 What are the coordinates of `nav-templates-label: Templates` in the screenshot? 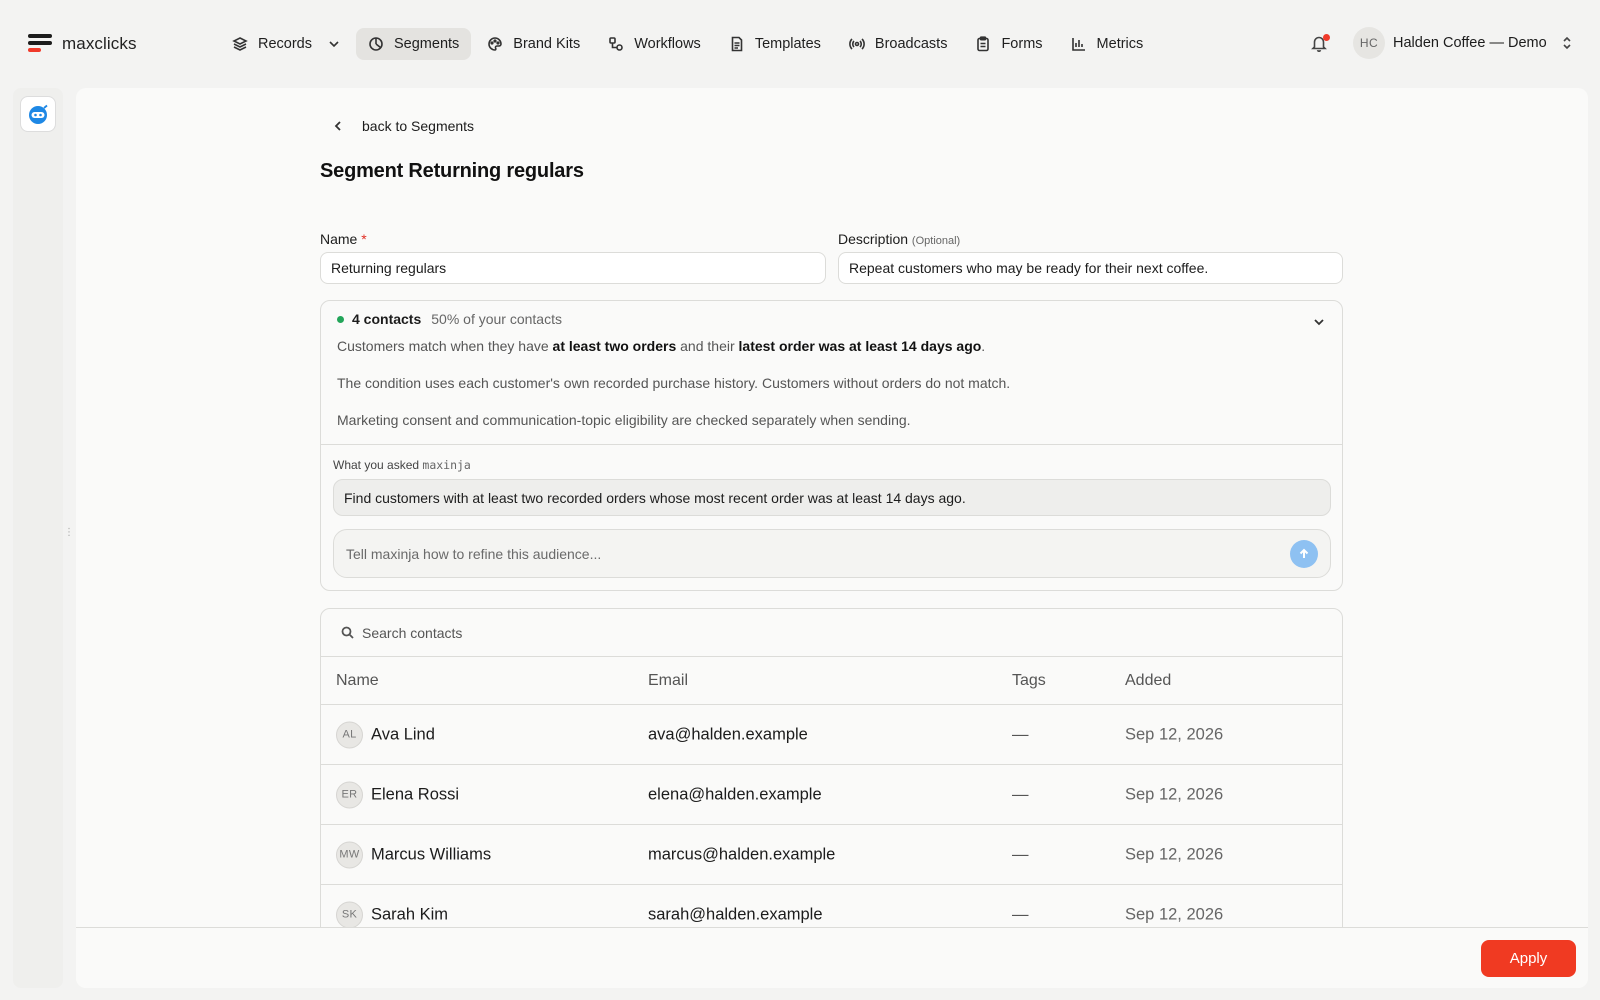 It's located at (787, 44).